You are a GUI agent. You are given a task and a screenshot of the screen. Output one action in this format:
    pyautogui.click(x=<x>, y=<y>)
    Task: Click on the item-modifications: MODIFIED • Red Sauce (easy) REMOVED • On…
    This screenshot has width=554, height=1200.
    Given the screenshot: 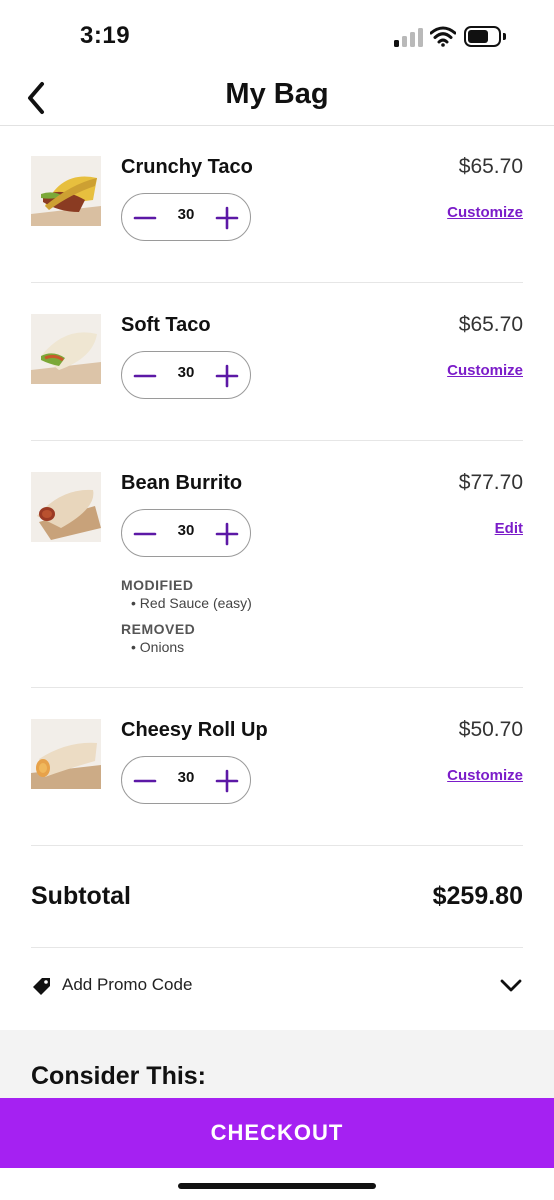 What is the action you would take?
    pyautogui.click(x=186, y=621)
    